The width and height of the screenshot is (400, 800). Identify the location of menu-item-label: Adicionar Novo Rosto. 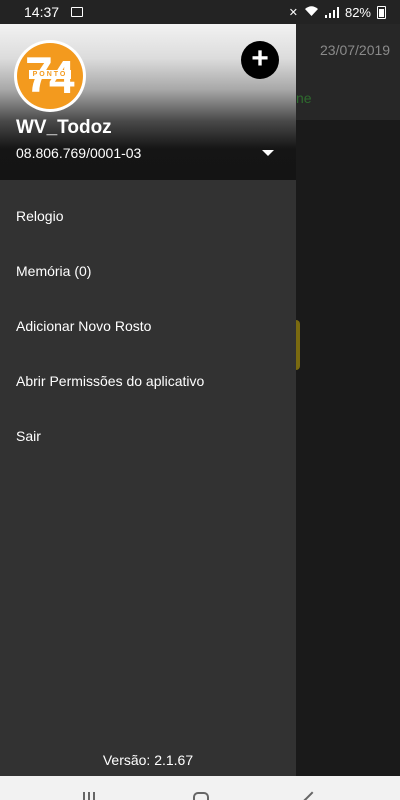
(84, 325).